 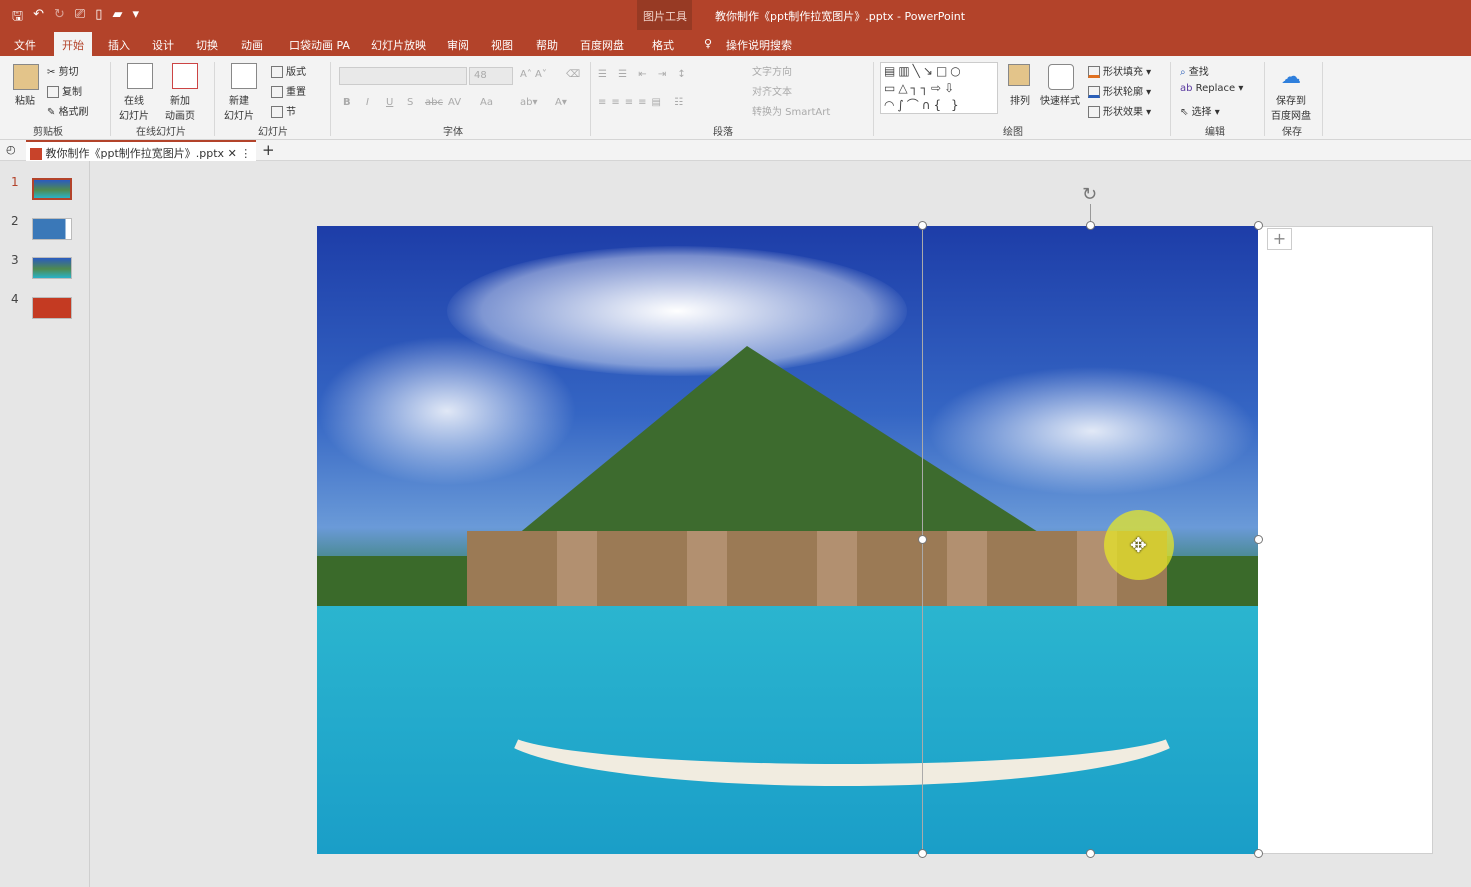 I want to click on convert-smartart-button: 转换为 SmartArt, so click(x=791, y=110).